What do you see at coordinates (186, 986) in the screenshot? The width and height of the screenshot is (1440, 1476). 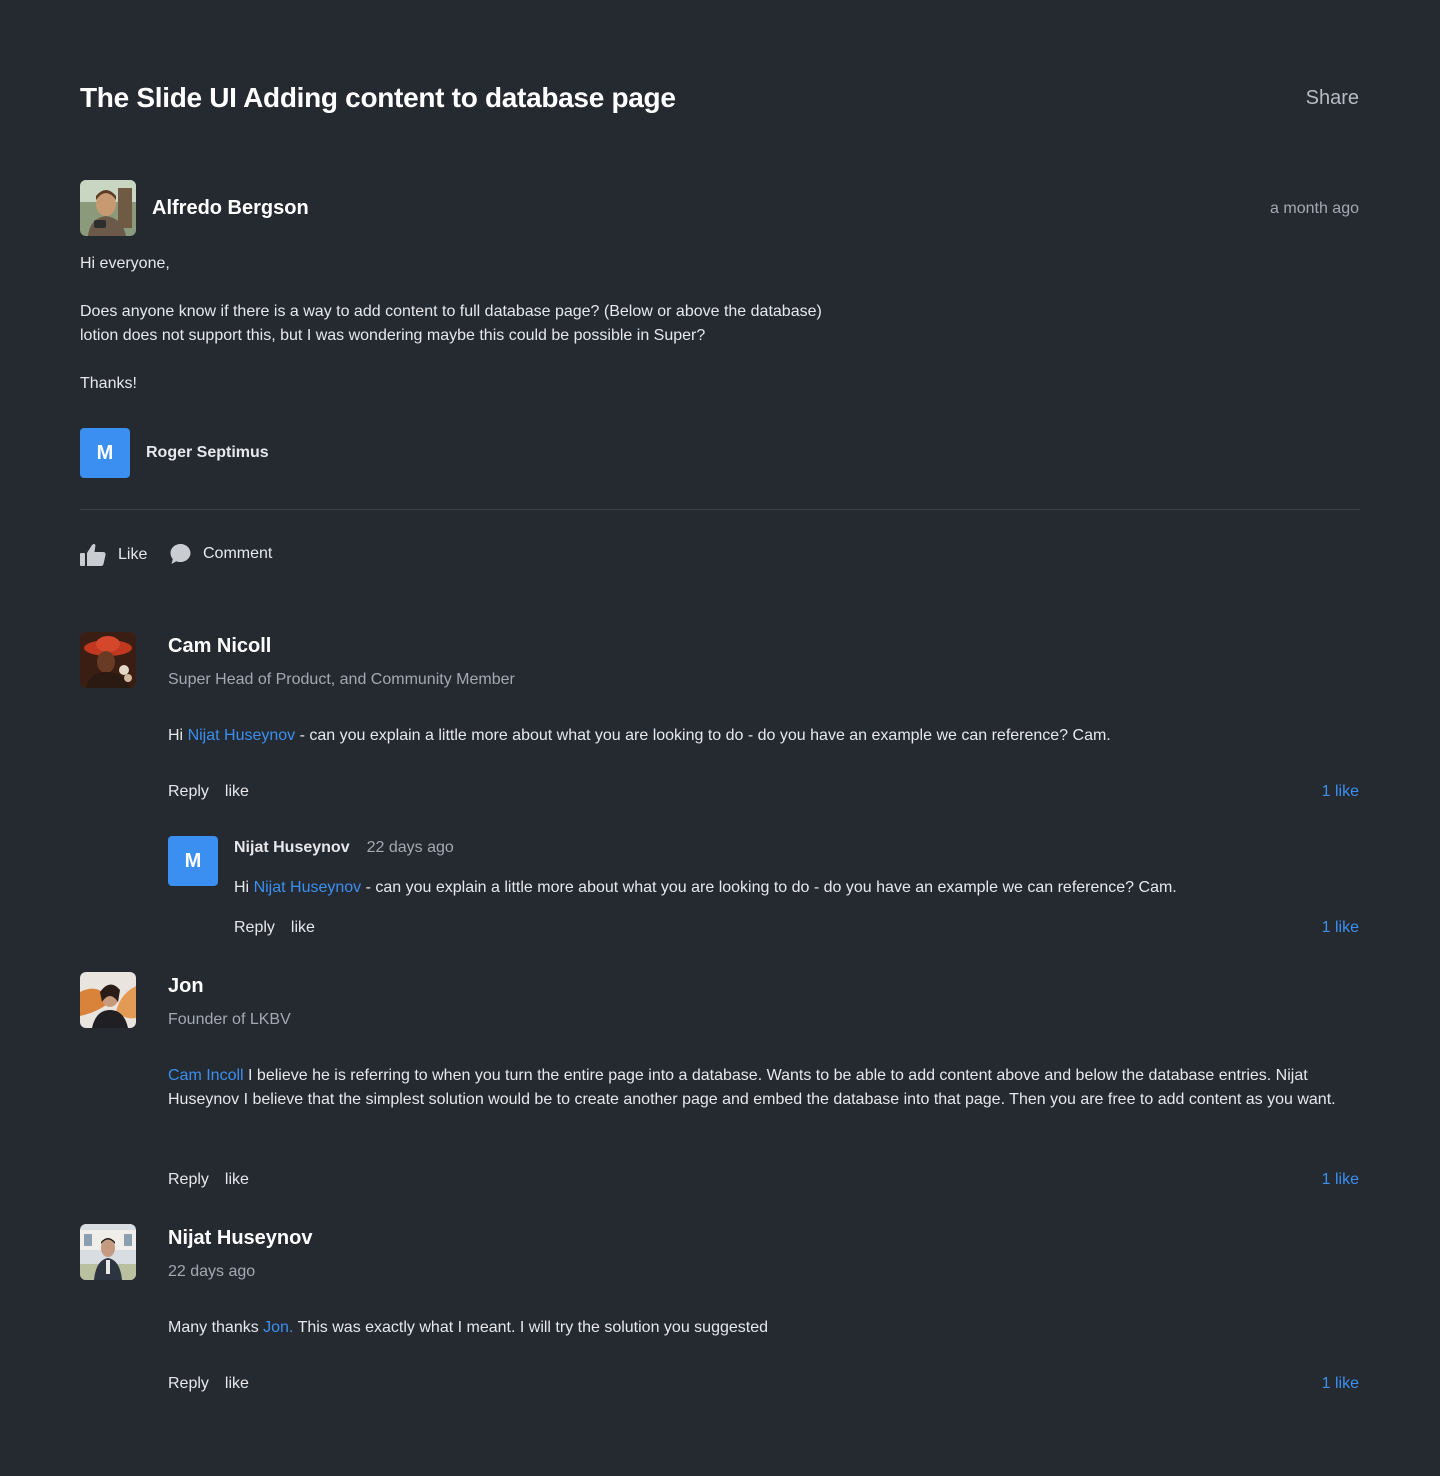 I see `commenter-name: Jon` at bounding box center [186, 986].